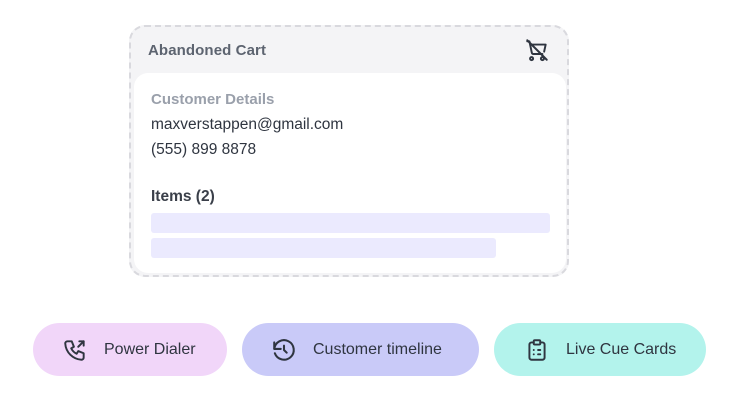 Image resolution: width=739 pixels, height=404 pixels. Describe the element at coordinates (75, 350) in the screenshot. I see `phone-outgoing-icon` at that location.